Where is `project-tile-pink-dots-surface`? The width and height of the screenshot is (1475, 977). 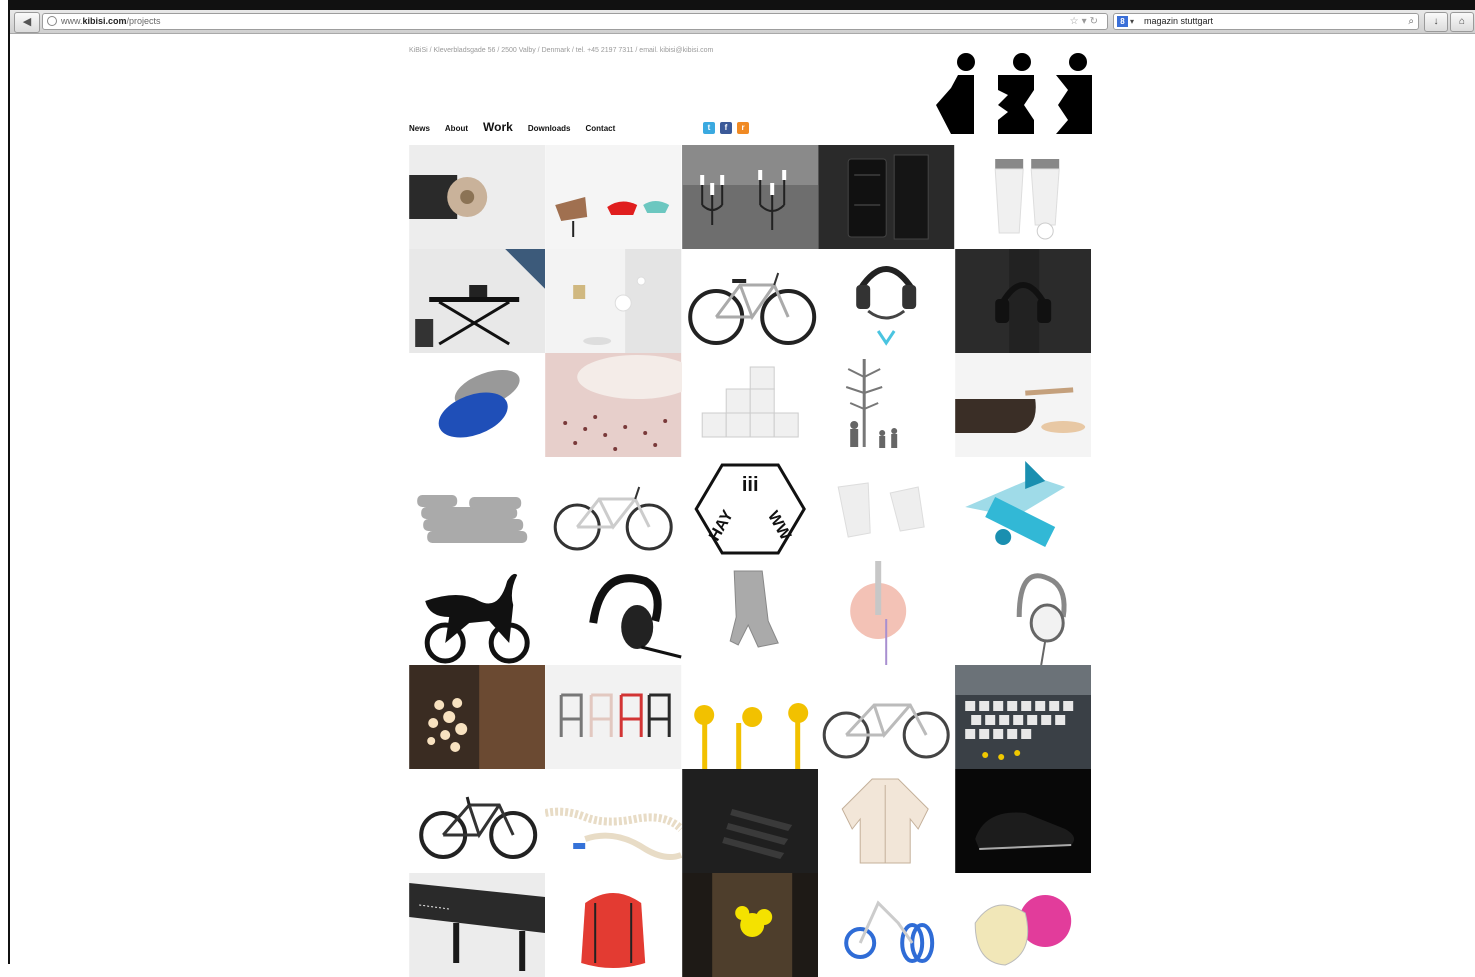
project-tile-pink-dots-surface is located at coordinates (613, 405).